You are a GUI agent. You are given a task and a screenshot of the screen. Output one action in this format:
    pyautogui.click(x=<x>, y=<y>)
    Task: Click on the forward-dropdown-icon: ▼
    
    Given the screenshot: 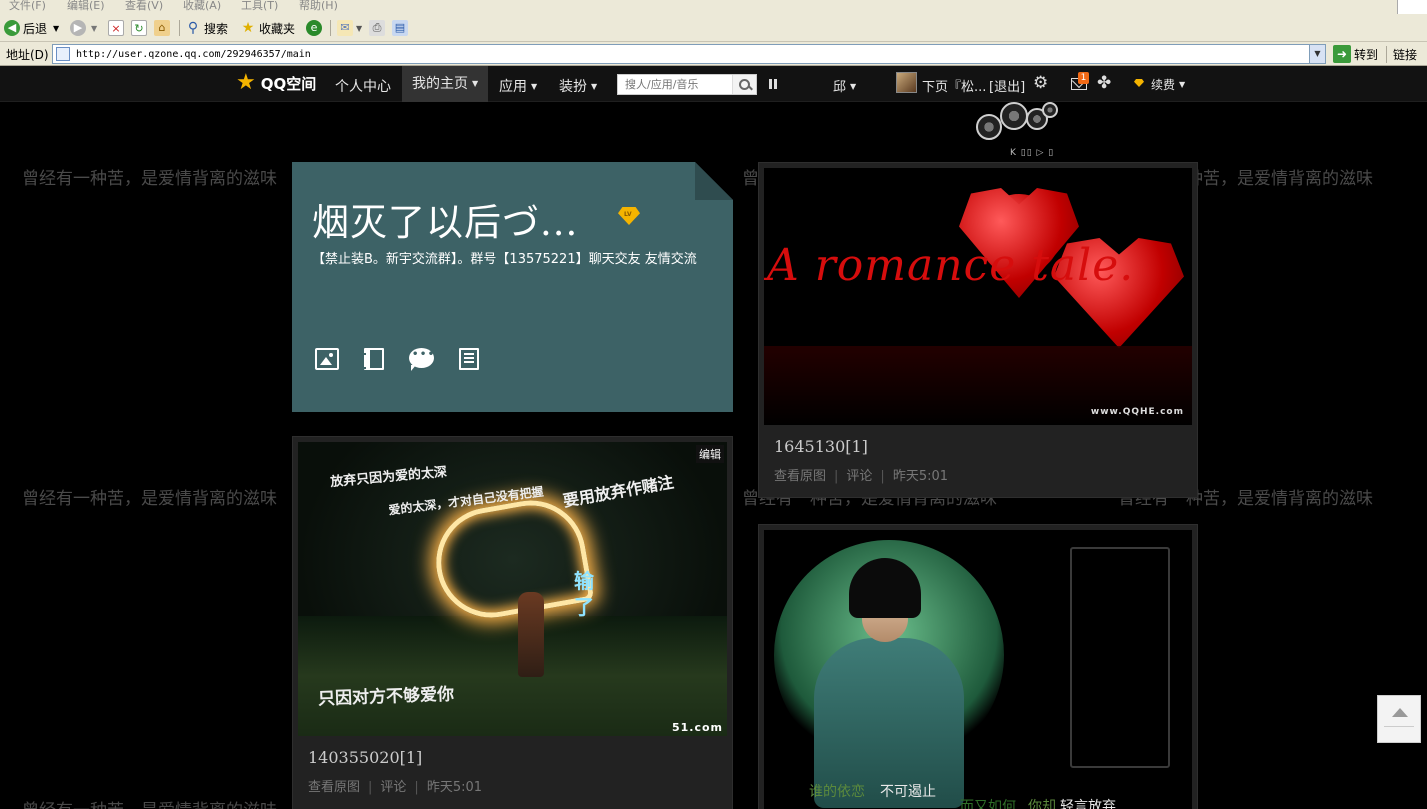 What is the action you would take?
    pyautogui.click(x=94, y=28)
    